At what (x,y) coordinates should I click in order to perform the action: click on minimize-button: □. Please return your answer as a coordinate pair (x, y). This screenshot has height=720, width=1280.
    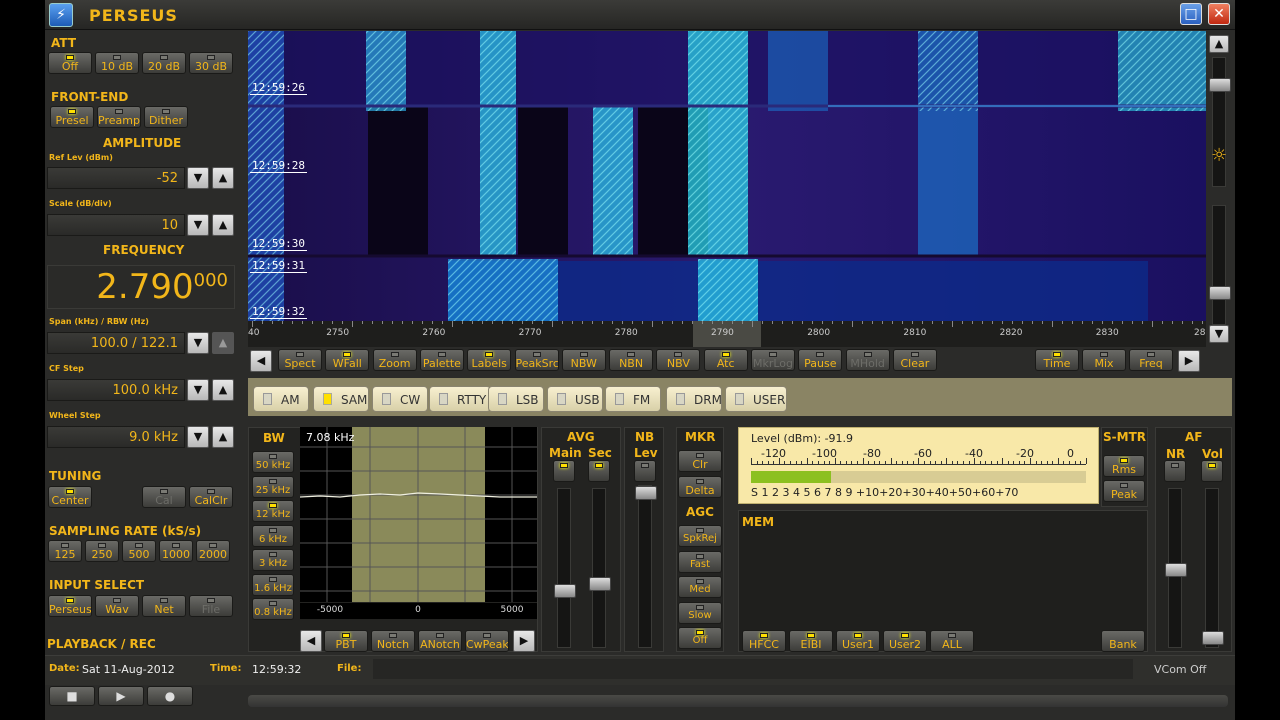
    Looking at the image, I should click on (1191, 14).